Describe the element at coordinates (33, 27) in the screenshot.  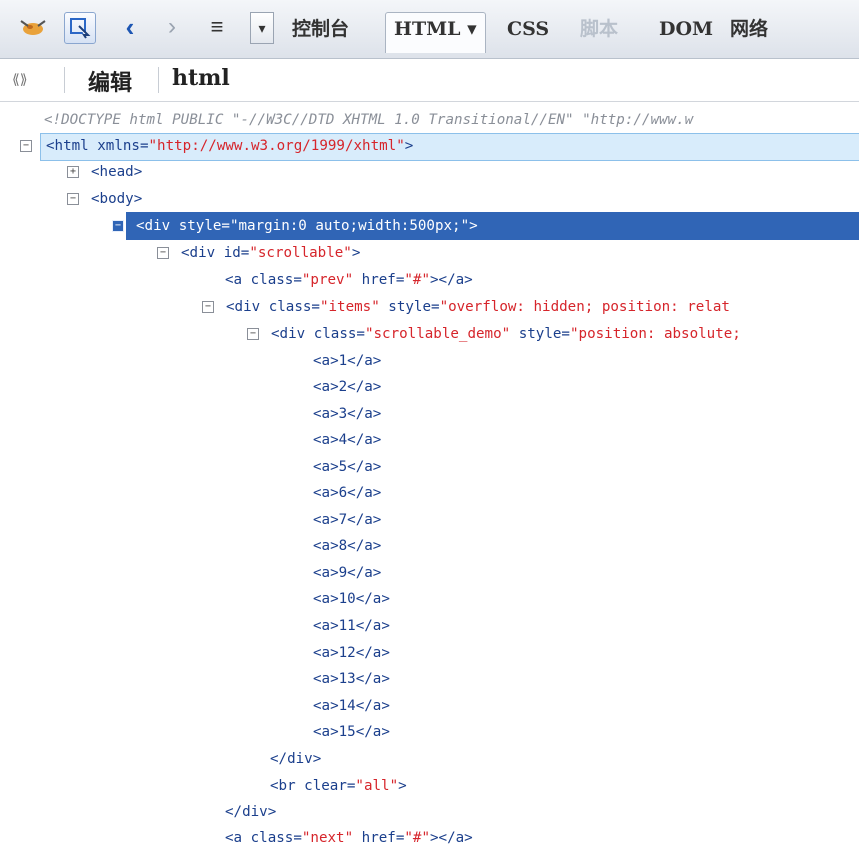
I see `firebug-icon` at that location.